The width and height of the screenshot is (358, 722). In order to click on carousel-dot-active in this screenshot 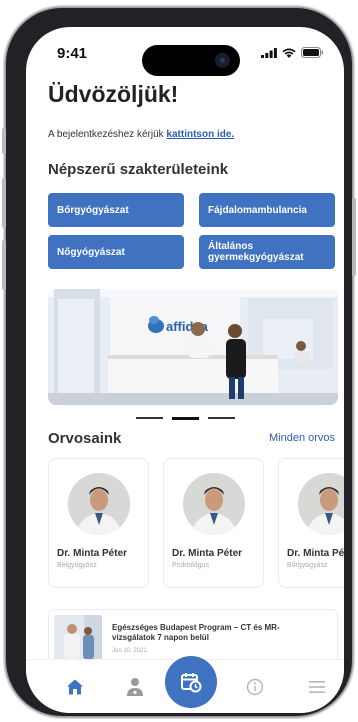, I will do `click(185, 418)`.